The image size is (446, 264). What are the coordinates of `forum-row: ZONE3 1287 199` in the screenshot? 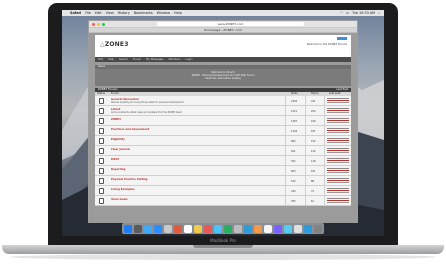 It's located at (223, 121).